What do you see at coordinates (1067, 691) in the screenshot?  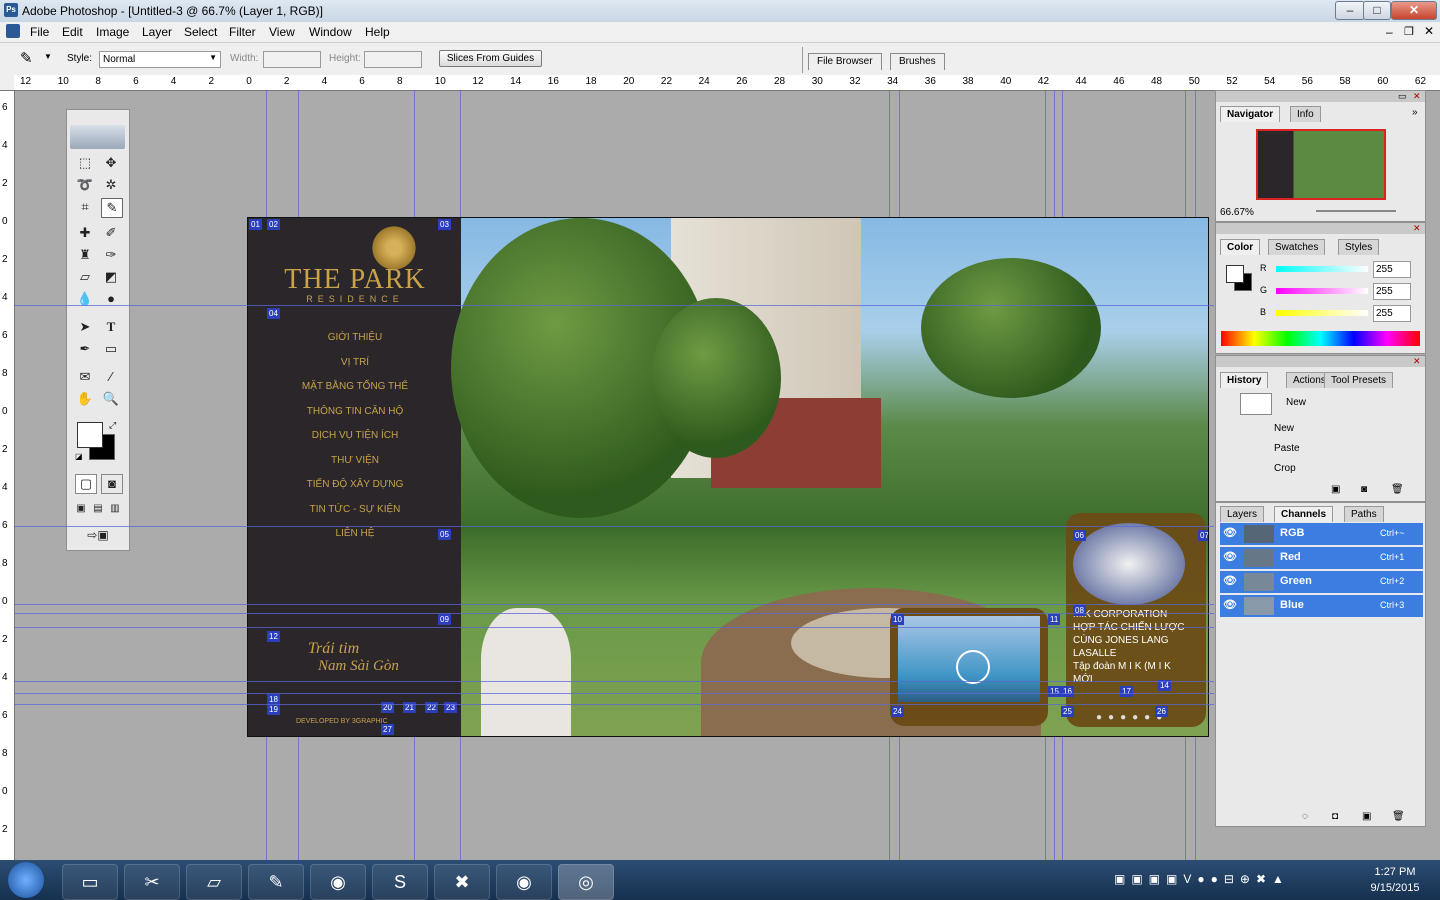 I see `slice-tag: 16` at bounding box center [1067, 691].